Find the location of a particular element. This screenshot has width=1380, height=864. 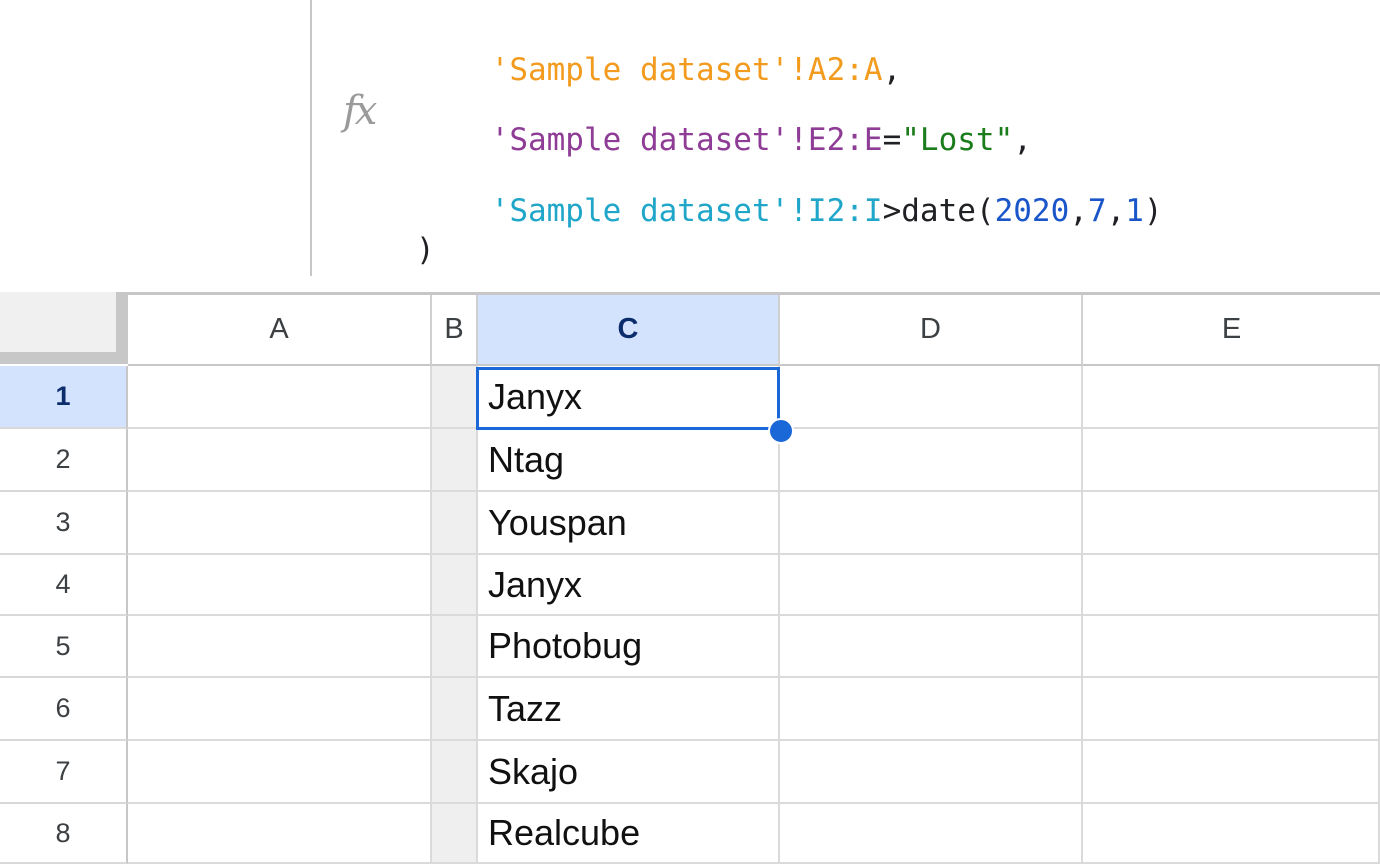

column-header-c: C is located at coordinates (629, 330).